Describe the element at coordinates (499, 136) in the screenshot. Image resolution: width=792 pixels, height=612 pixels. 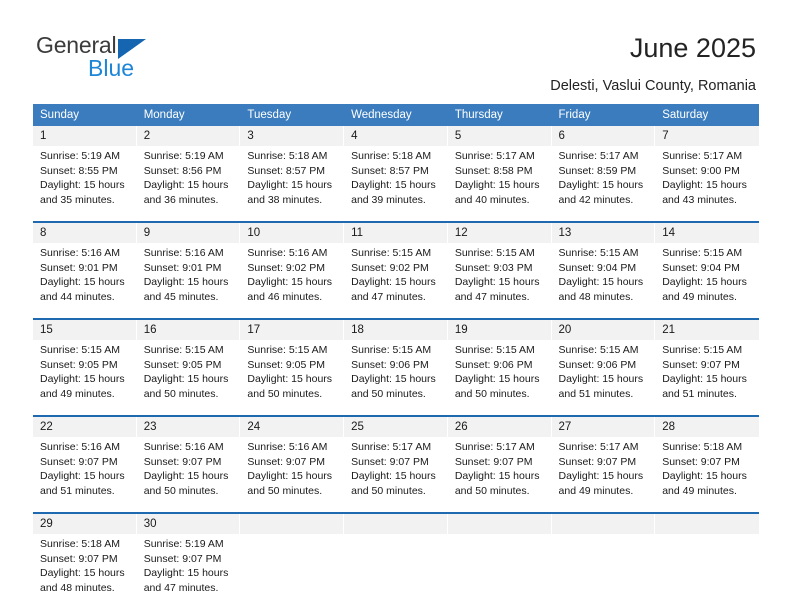
I see `day-number: 5` at that location.